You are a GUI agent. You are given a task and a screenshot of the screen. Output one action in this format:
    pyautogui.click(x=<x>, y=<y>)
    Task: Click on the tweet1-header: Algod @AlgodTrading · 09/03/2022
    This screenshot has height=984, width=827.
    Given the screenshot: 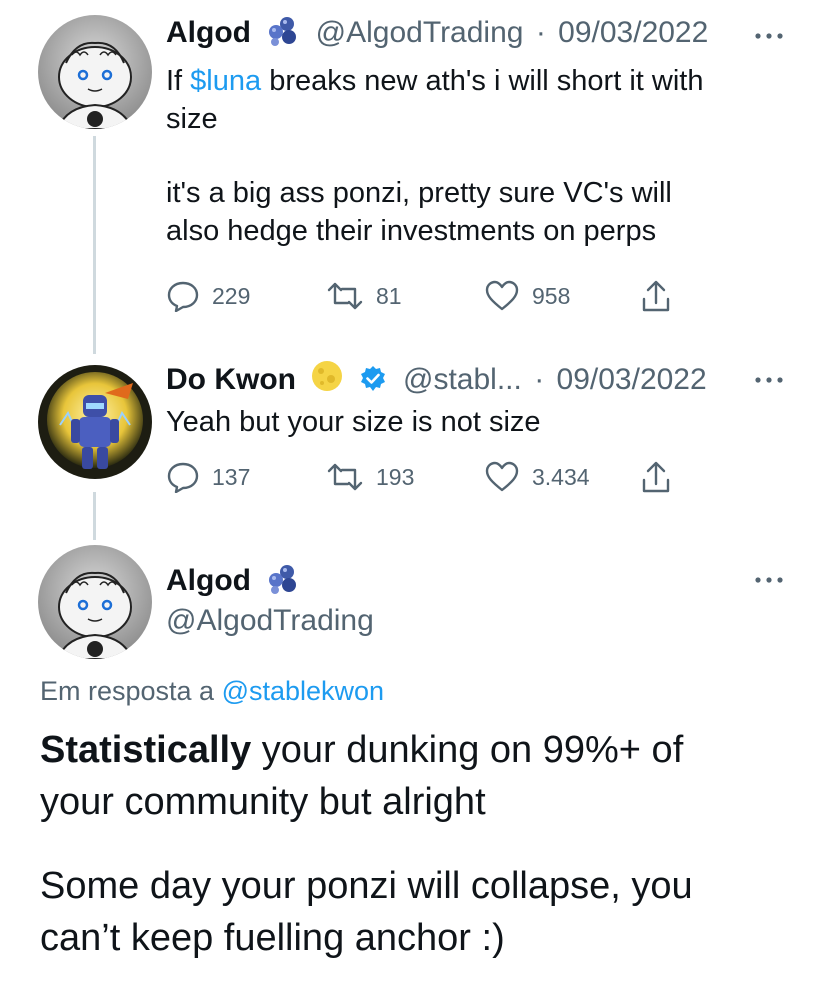 What is the action you would take?
    pyautogui.click(x=437, y=35)
    